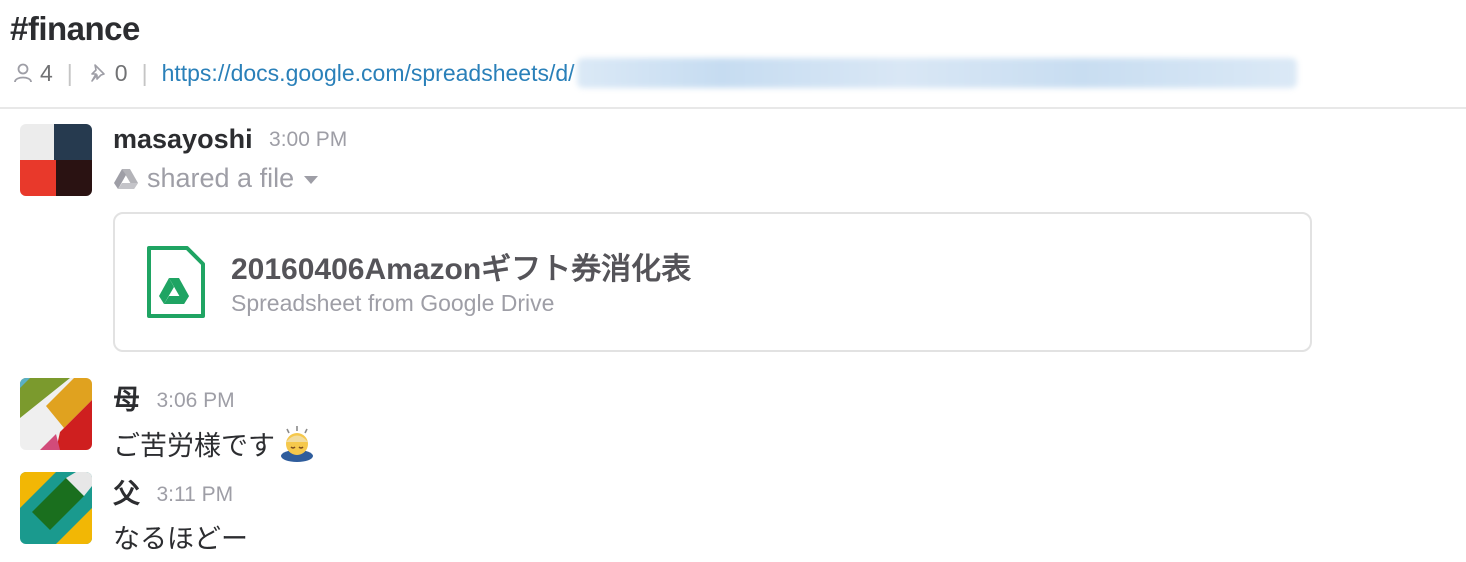 The height and width of the screenshot is (562, 1466). What do you see at coordinates (393, 303) in the screenshot?
I see `file-subtitle: Spreadsheet from Google Drive` at bounding box center [393, 303].